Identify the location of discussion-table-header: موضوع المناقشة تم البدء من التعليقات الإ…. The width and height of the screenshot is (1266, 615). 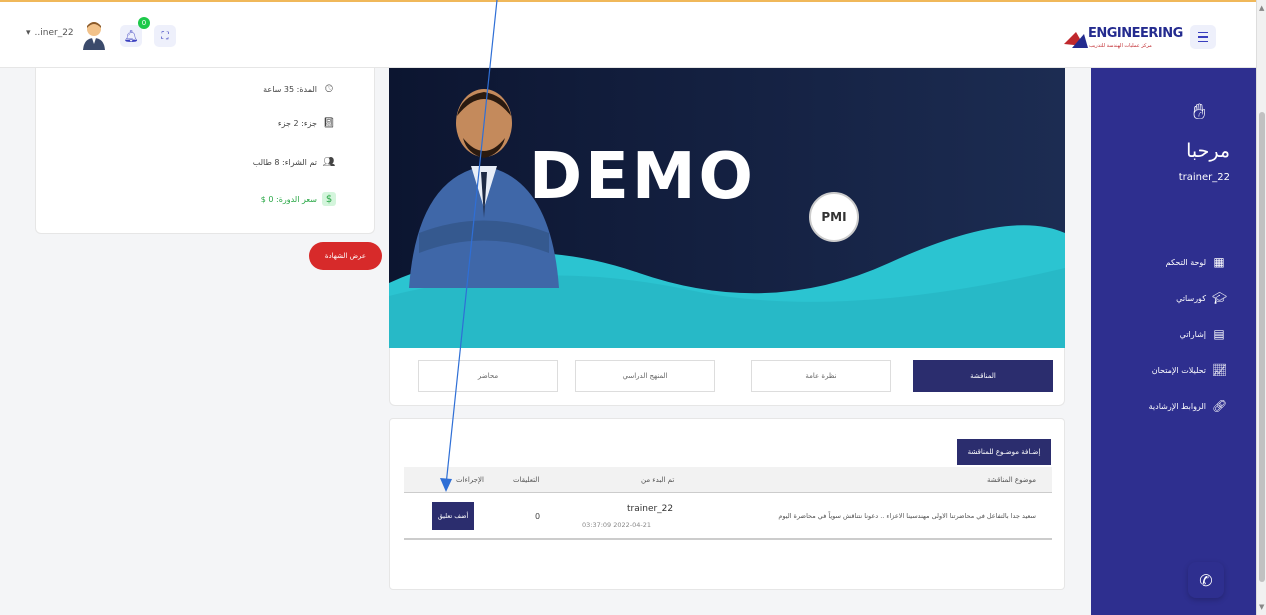
(728, 480).